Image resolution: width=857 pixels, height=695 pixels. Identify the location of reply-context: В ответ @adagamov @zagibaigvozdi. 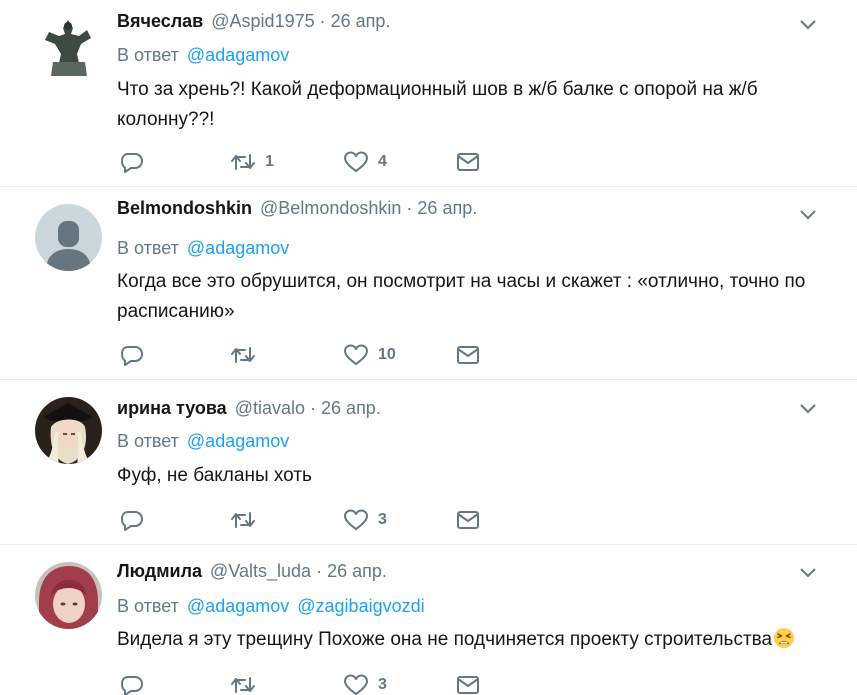
(271, 606).